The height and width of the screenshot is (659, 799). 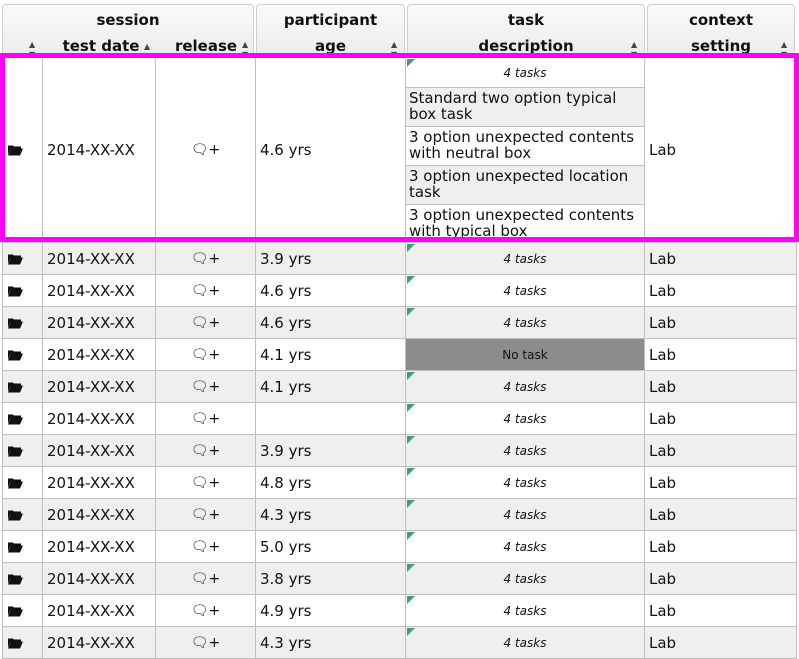 I want to click on sort-up-icon: ▲, so click(x=147, y=47).